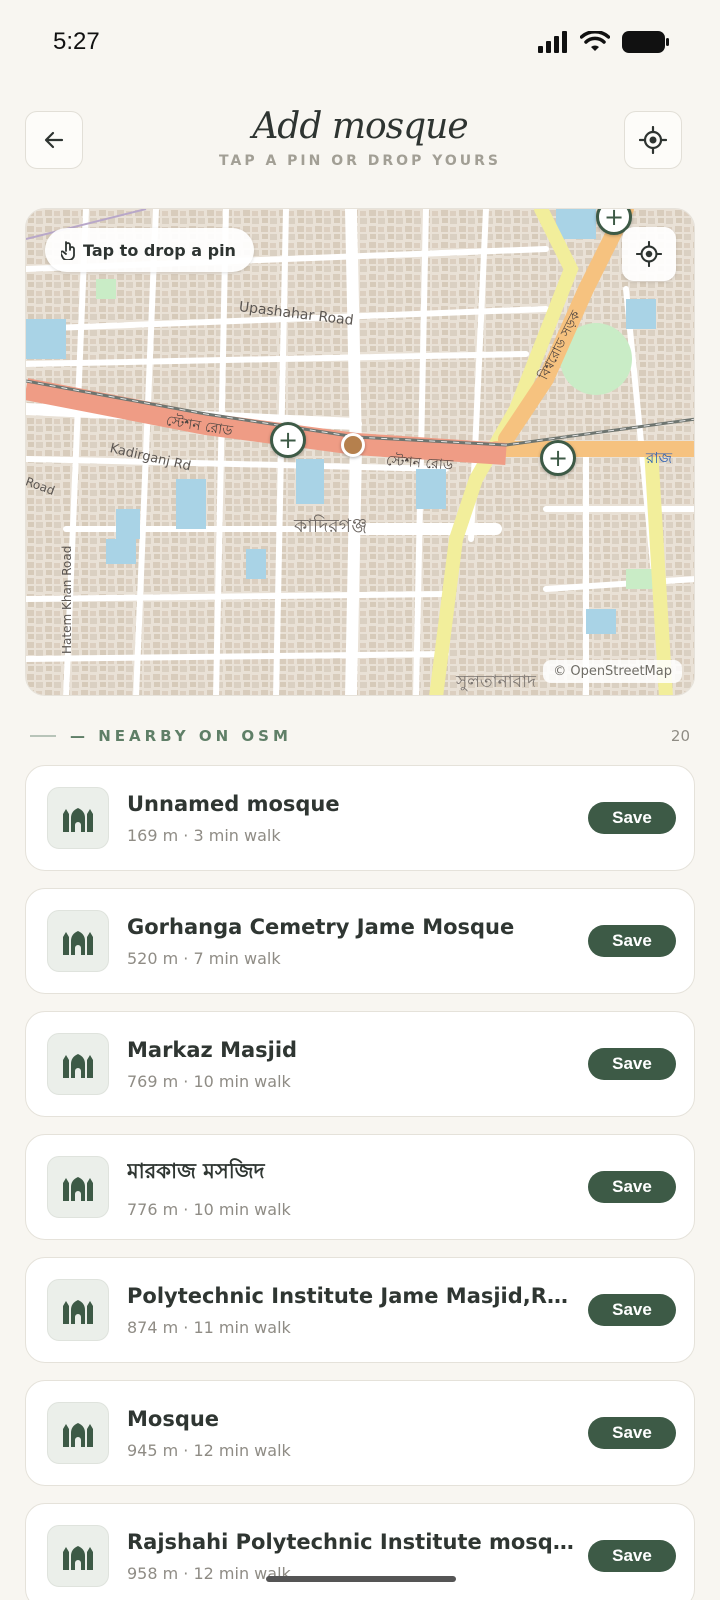 This screenshot has width=720, height=1600. I want to click on map-label-sultana: সুলতানাবাদ, so click(496, 682).